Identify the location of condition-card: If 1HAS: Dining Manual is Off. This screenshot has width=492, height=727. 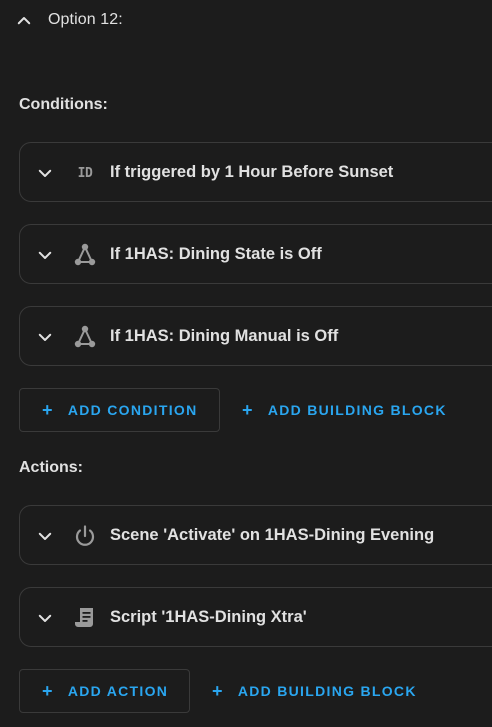
(255, 336).